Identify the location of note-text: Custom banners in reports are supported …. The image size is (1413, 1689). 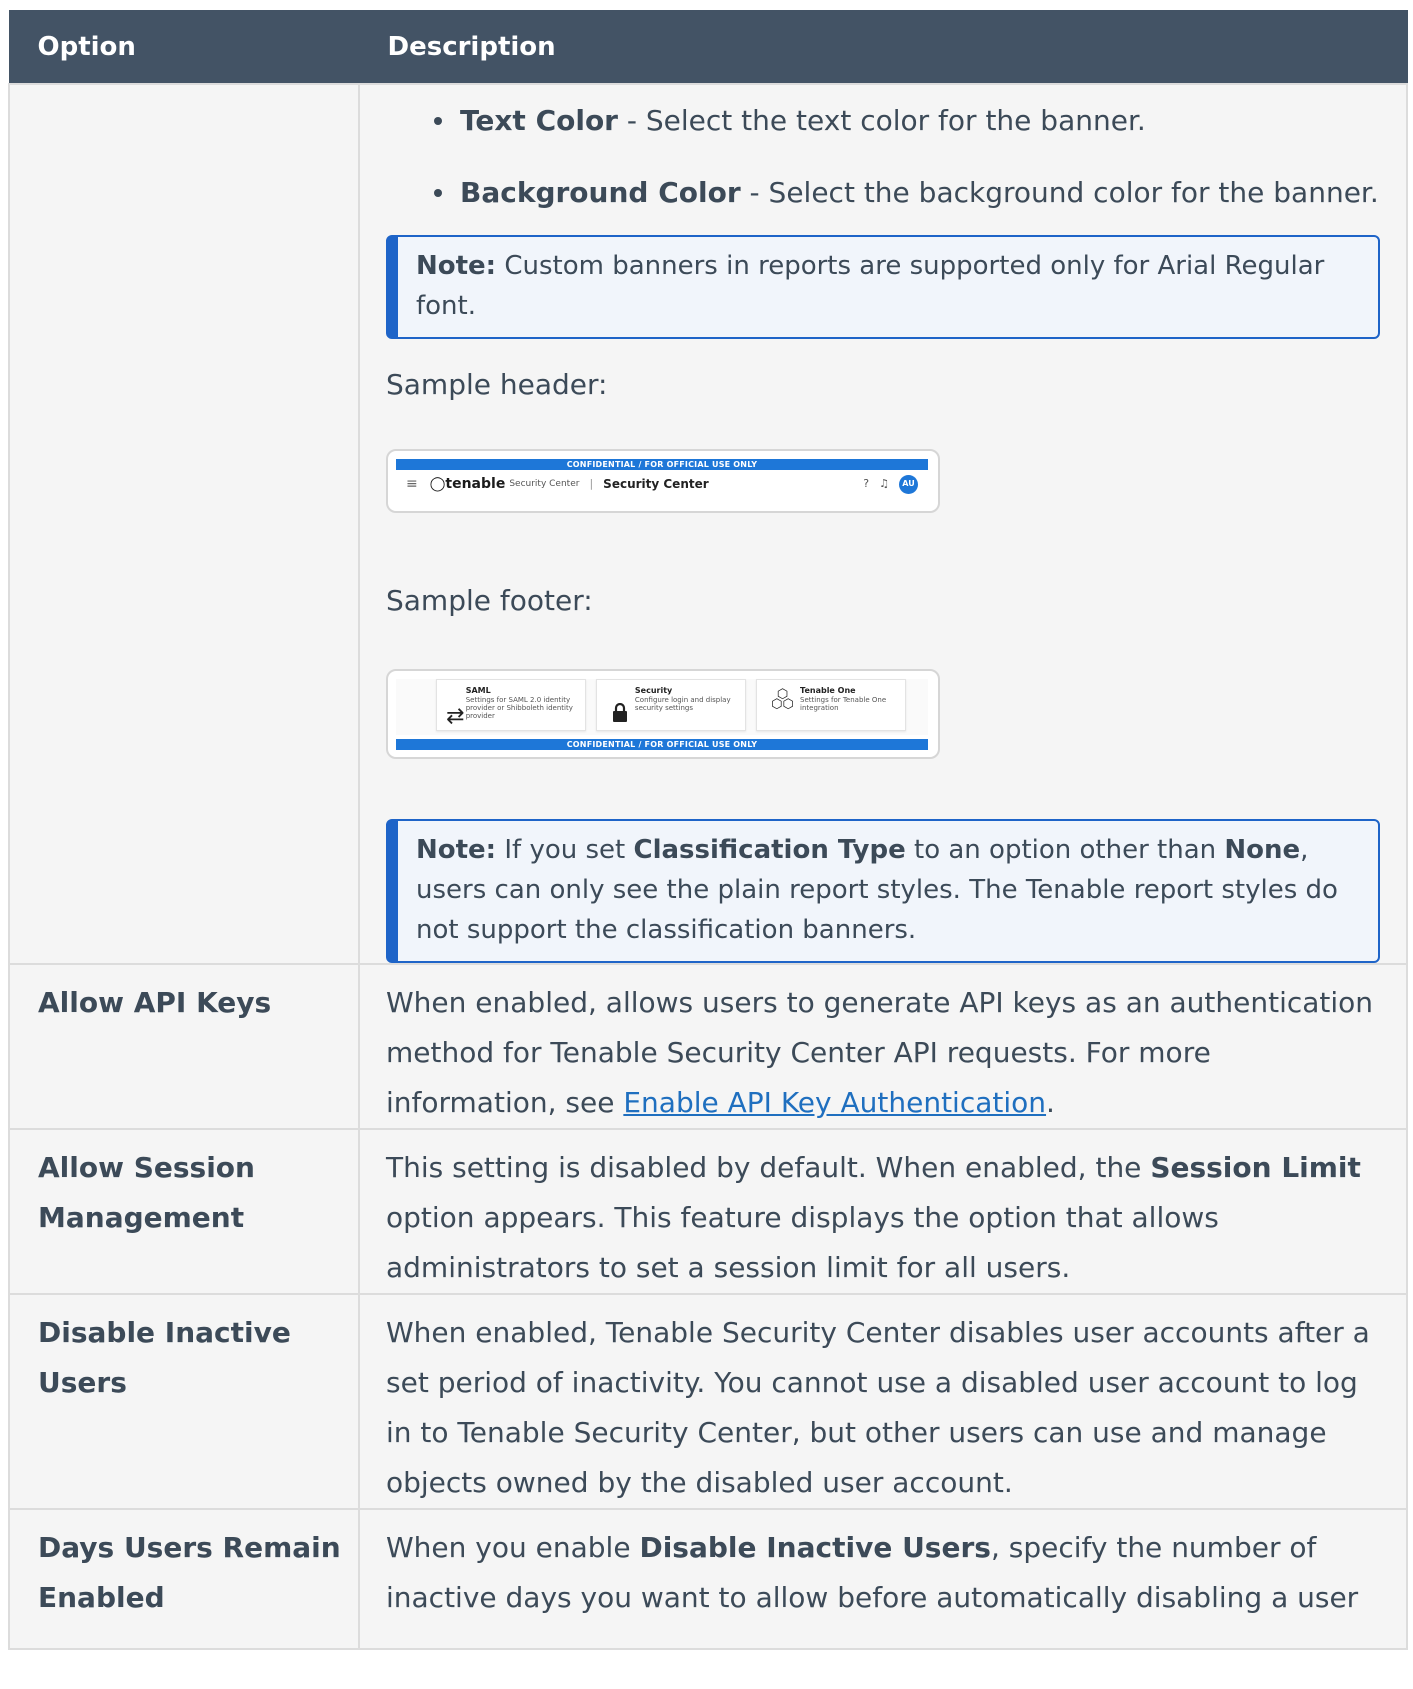
(870, 286).